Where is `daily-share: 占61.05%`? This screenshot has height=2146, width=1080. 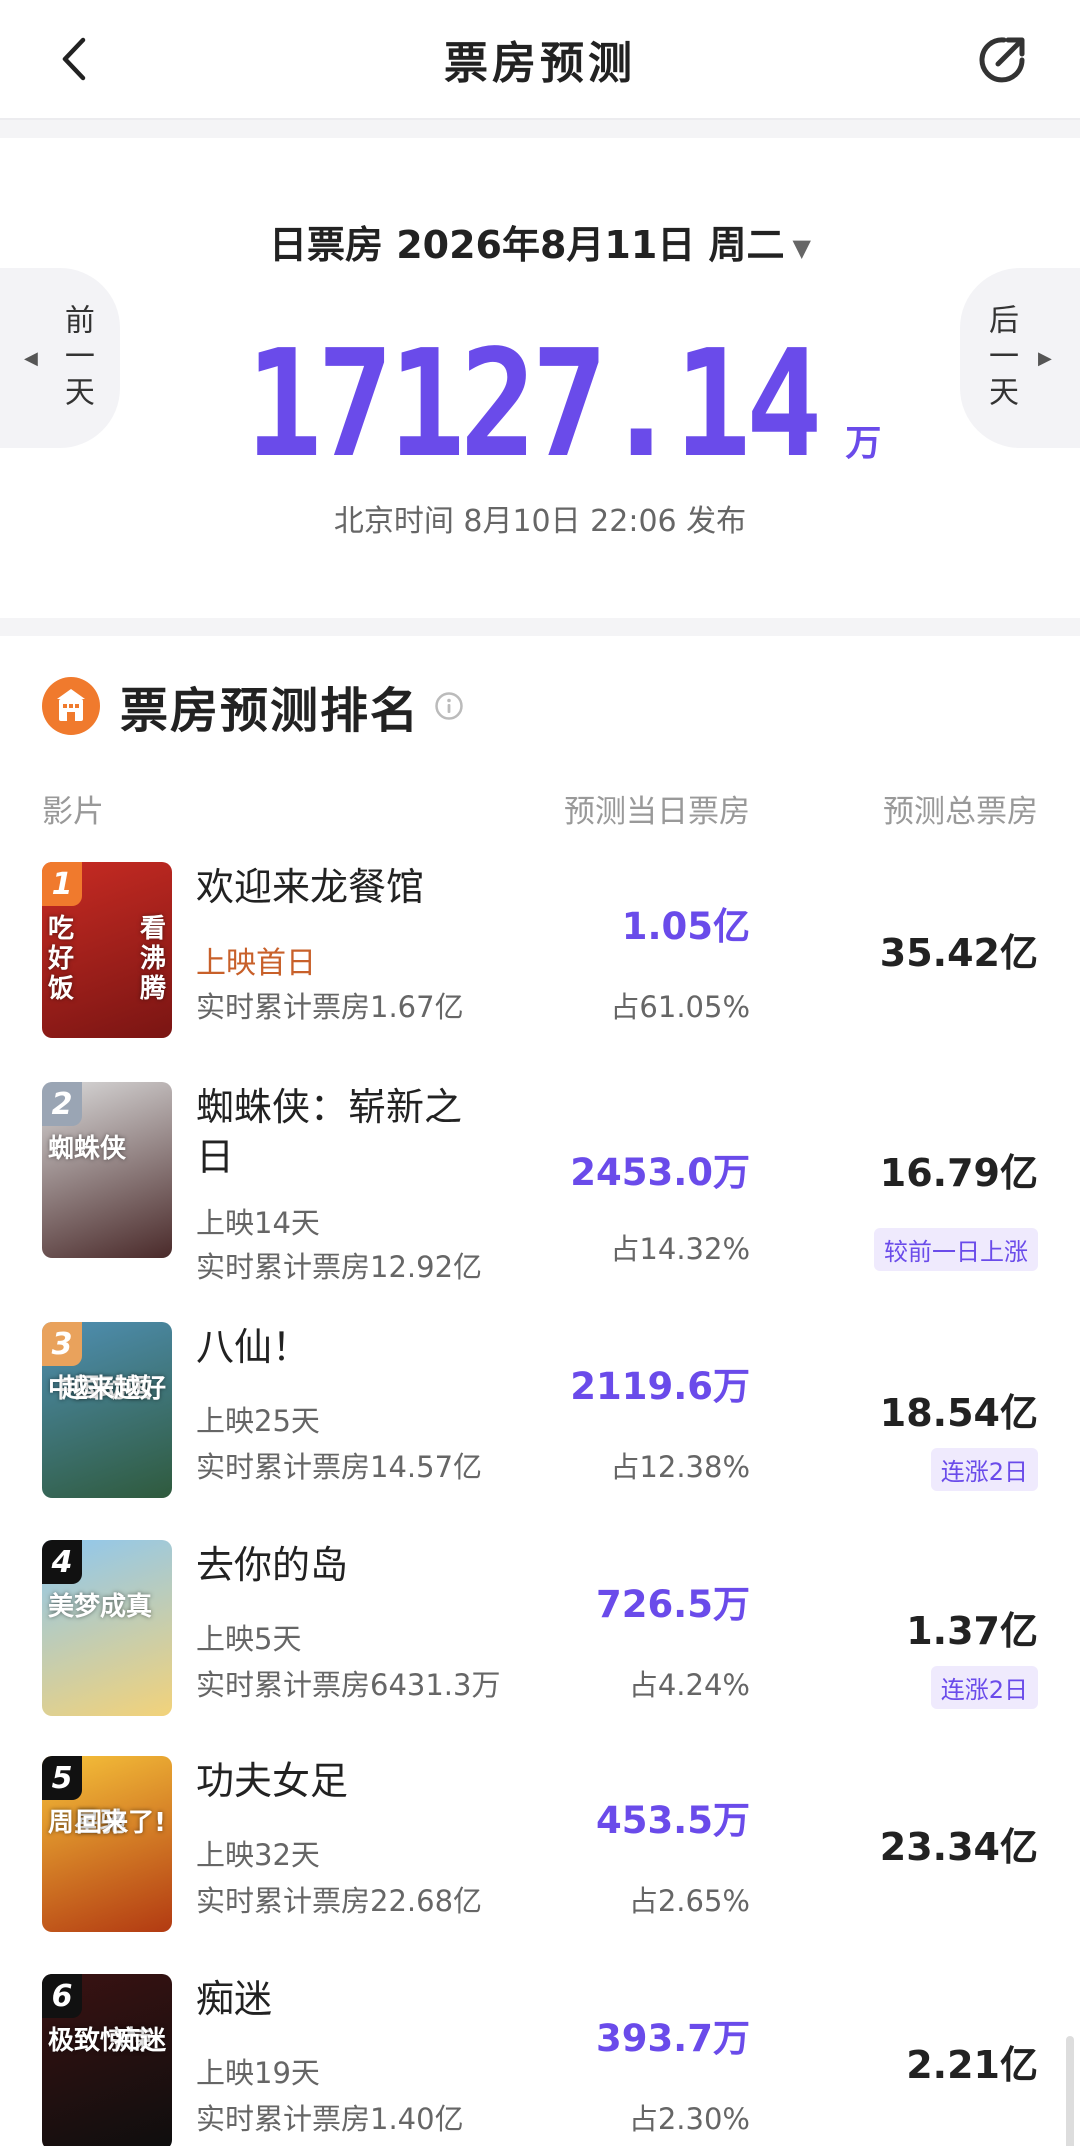
daily-share: 占61.05% is located at coordinates (680, 1007).